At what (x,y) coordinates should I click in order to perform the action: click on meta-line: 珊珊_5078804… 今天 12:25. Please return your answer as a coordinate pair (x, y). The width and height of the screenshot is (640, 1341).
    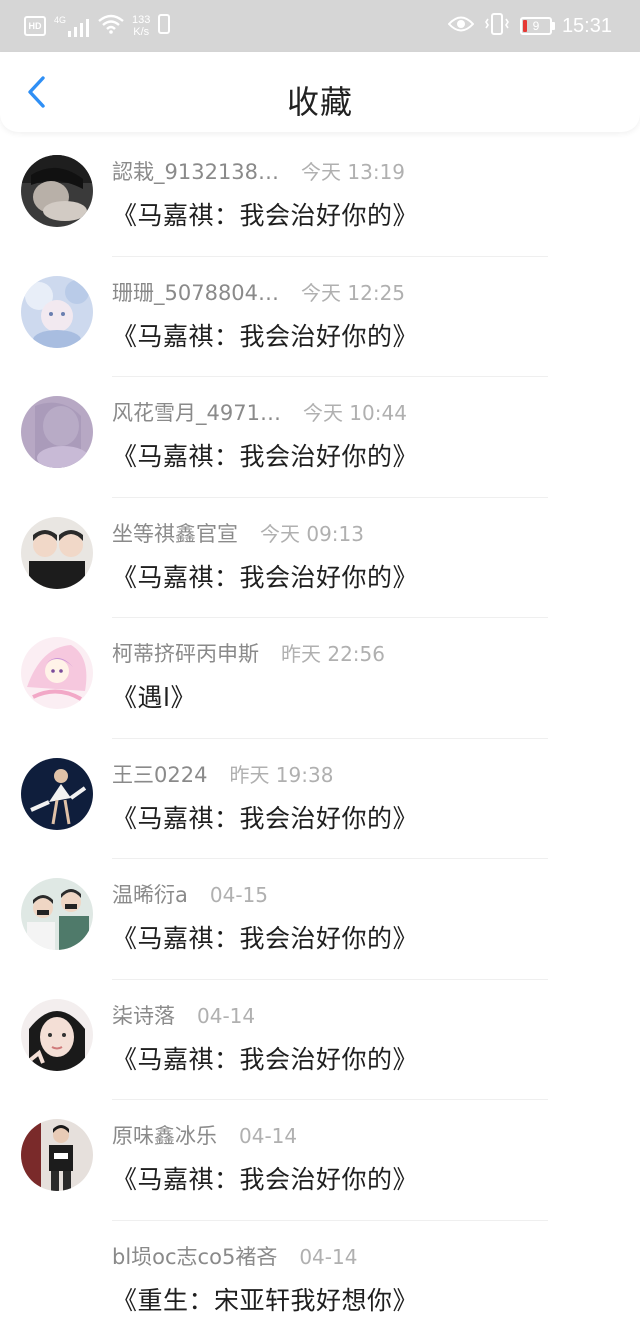
    Looking at the image, I should click on (258, 292).